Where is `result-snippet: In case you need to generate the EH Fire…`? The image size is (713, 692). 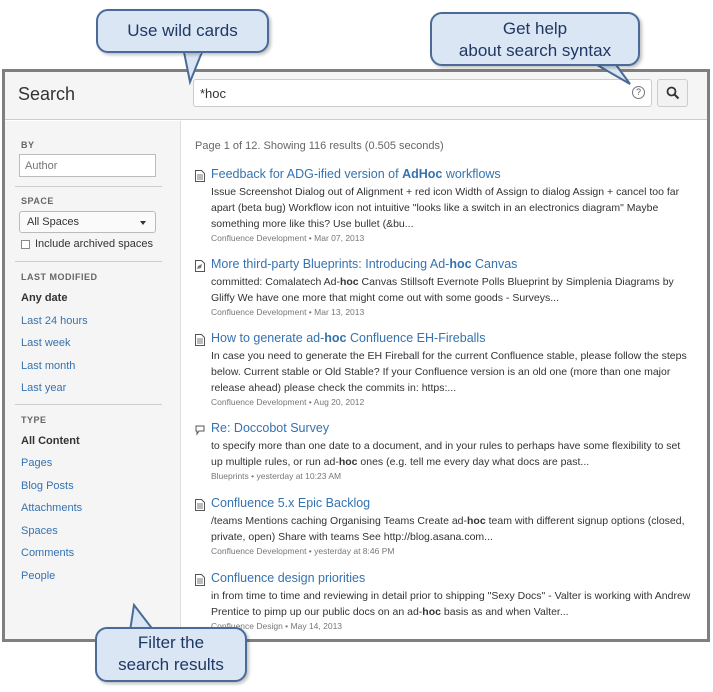 result-snippet: In case you need to generate the EH Fire… is located at coordinates (449, 372).